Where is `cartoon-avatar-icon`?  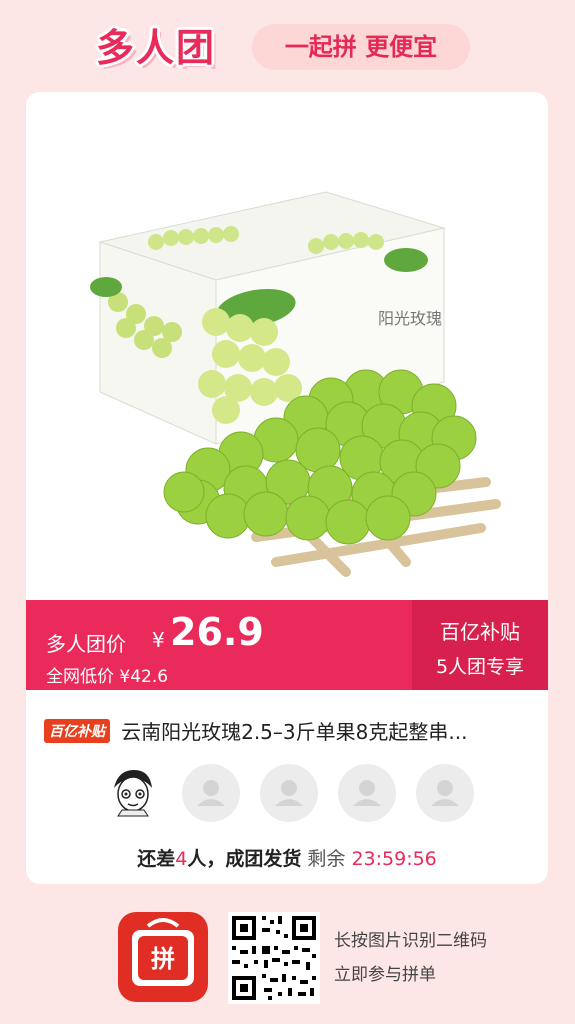 cartoon-avatar-icon is located at coordinates (133, 793).